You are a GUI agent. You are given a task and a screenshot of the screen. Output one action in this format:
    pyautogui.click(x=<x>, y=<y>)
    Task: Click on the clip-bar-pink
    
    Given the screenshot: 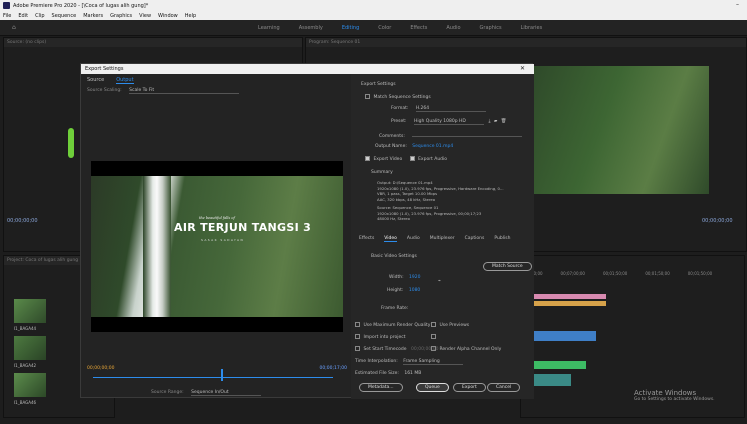 What is the action you would take?
    pyautogui.click(x=568, y=296)
    